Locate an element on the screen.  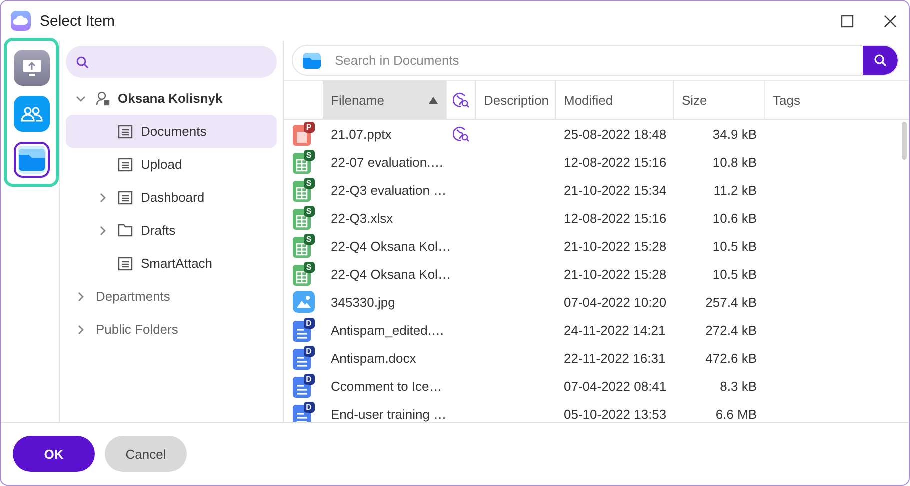
tree-item: Oksana Kolisnyk is located at coordinates (171, 98).